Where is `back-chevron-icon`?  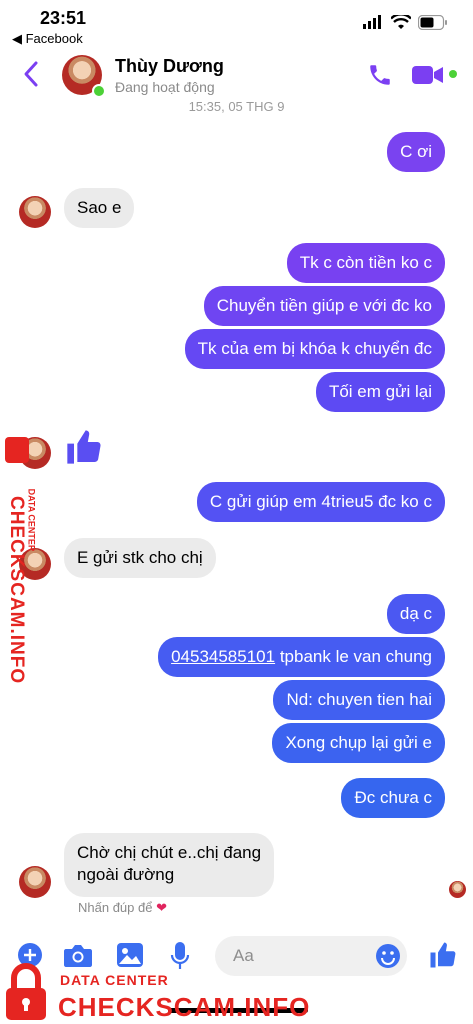 back-chevron-icon is located at coordinates (31, 74).